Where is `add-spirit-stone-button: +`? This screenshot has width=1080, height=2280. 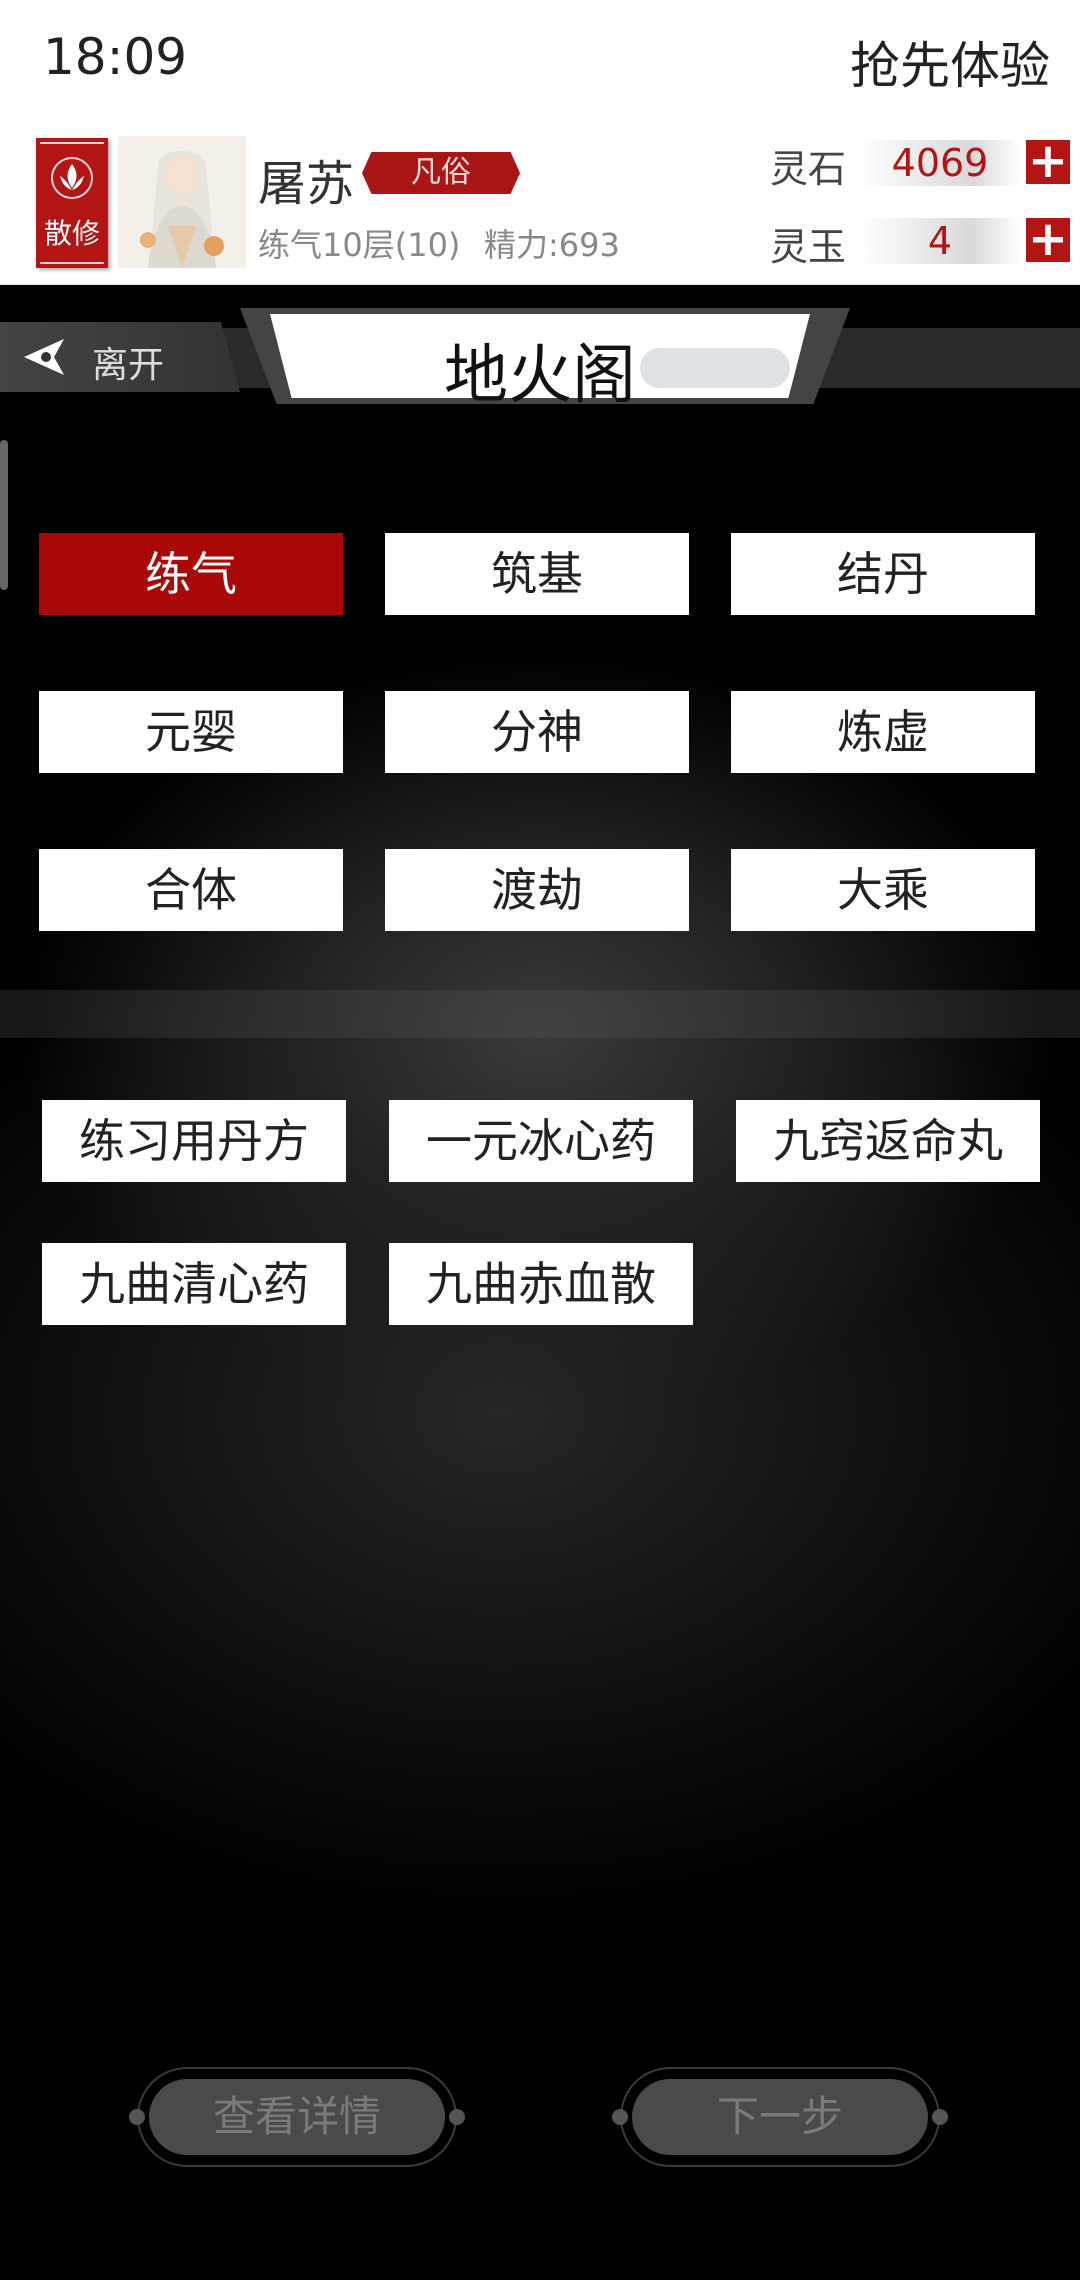 add-spirit-stone-button: + is located at coordinates (1048, 161).